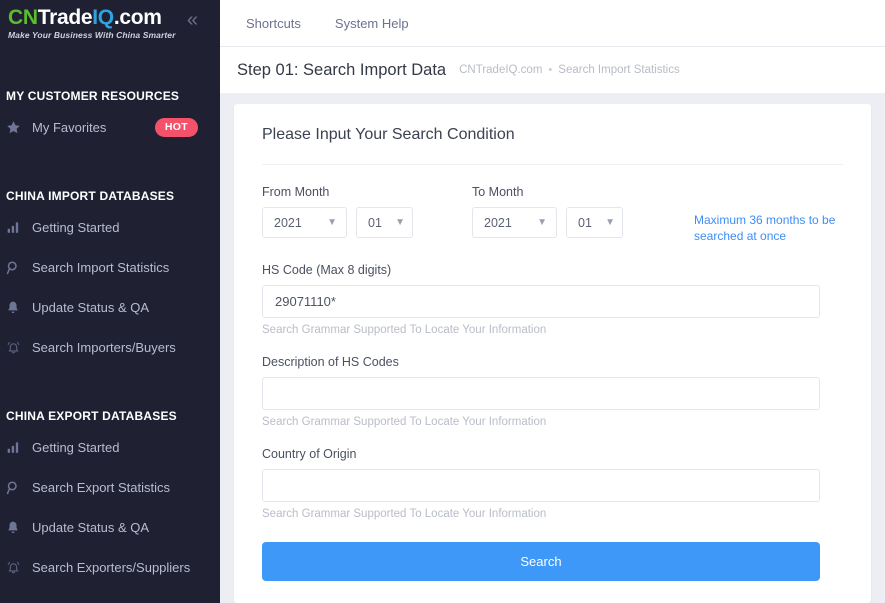 The width and height of the screenshot is (885, 603). Describe the element at coordinates (375, 222) in the screenshot. I see `from-month-value: 01` at that location.